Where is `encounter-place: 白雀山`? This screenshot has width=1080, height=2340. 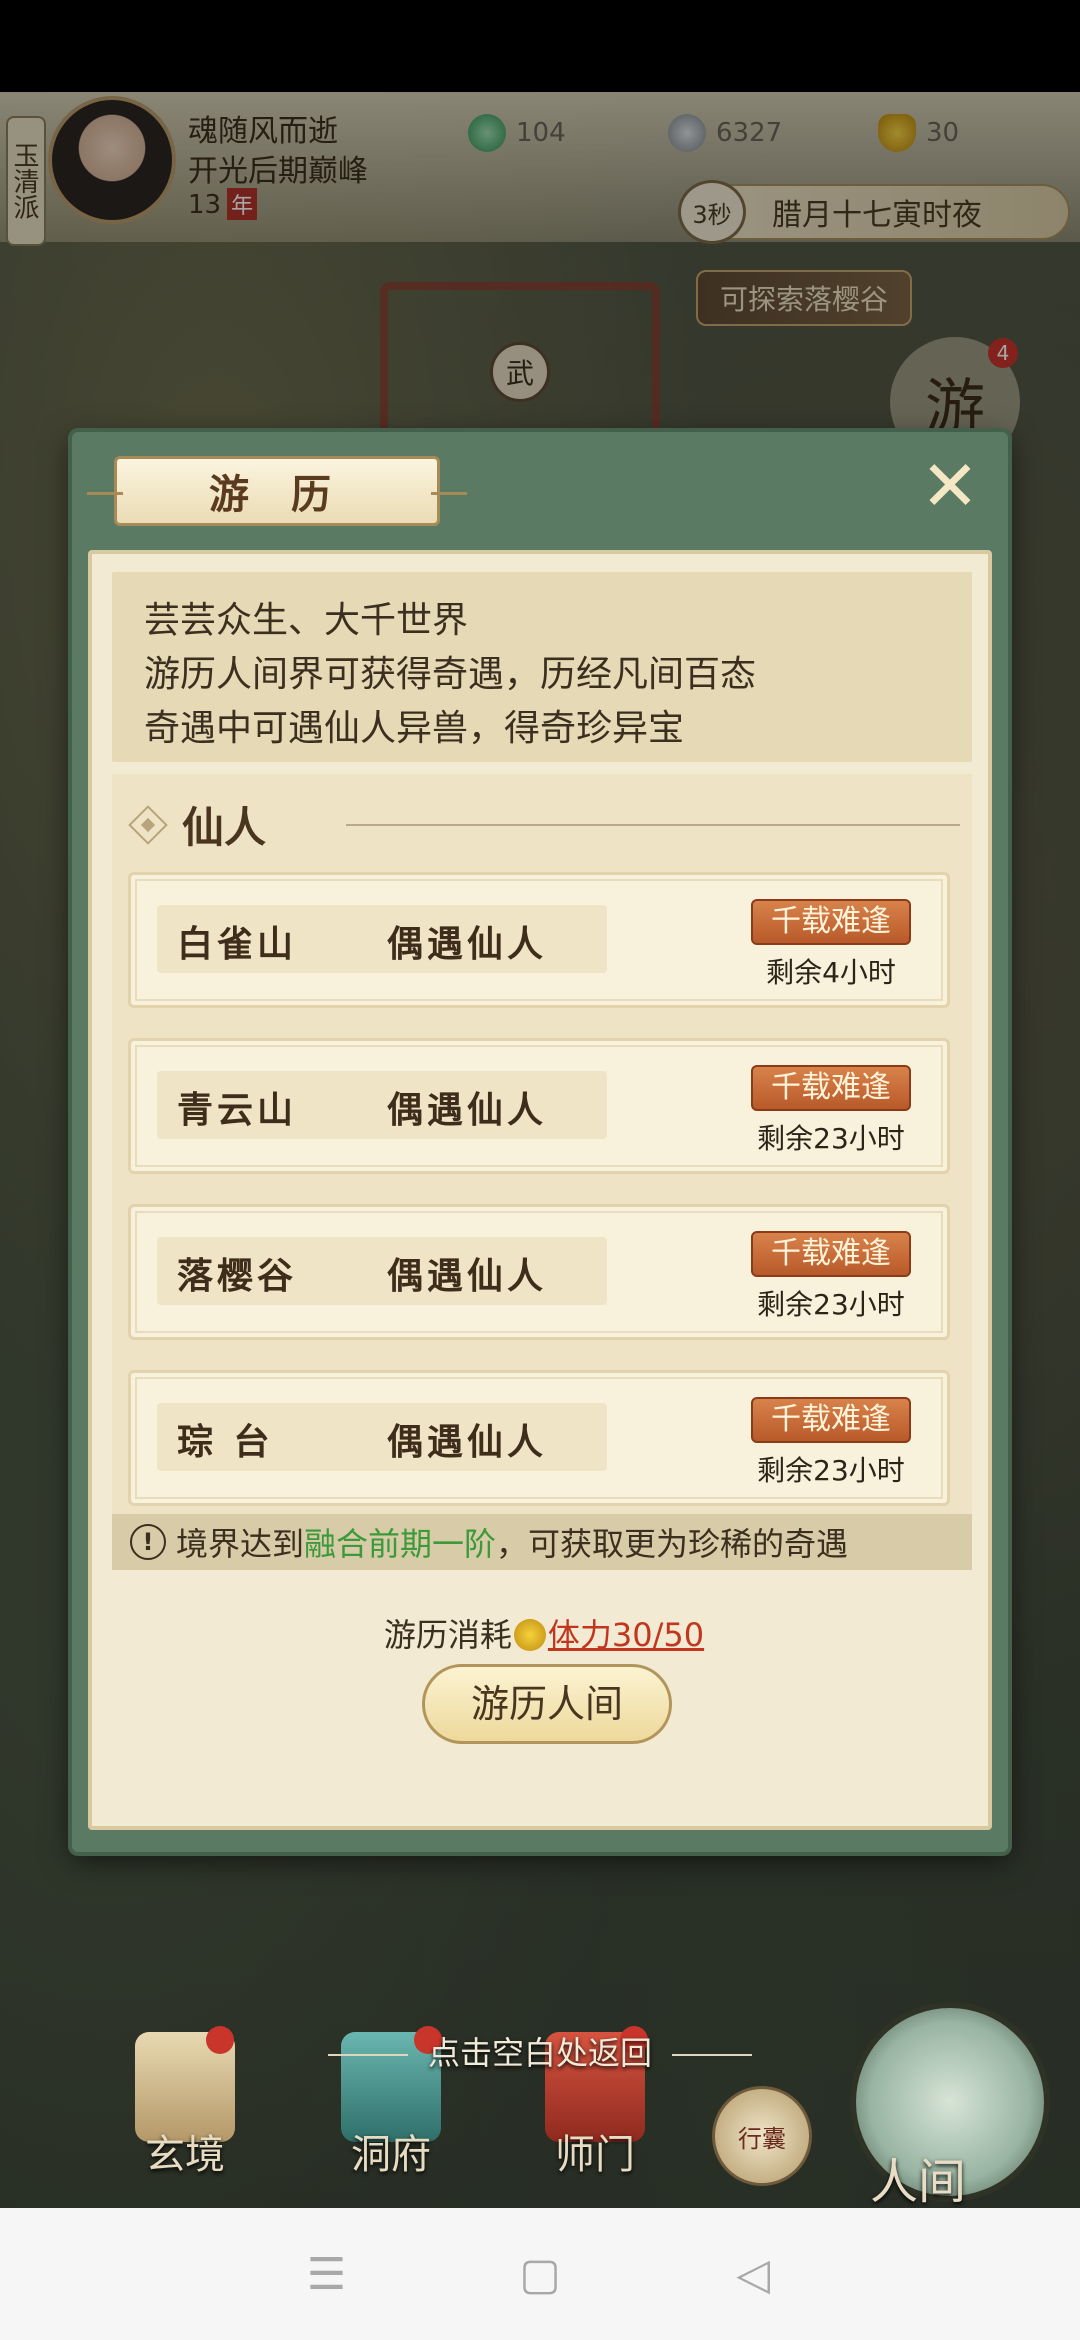
encounter-place: 白雀山 is located at coordinates (237, 944).